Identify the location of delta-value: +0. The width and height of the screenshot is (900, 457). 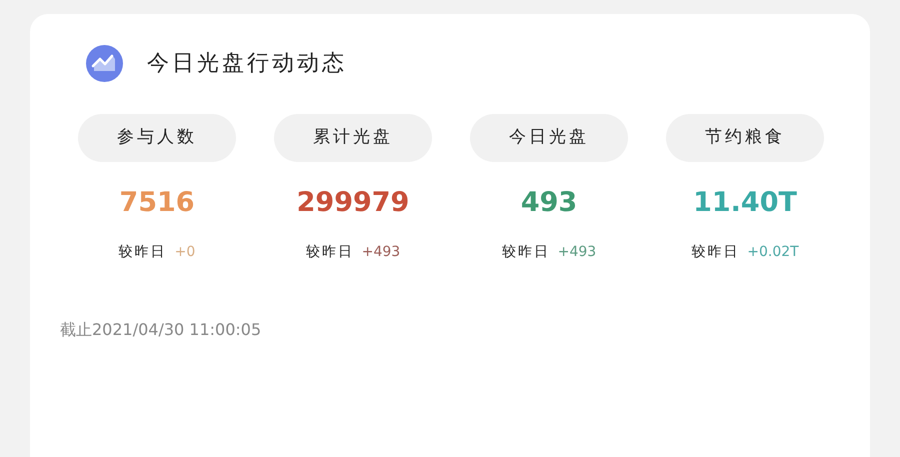
(185, 252).